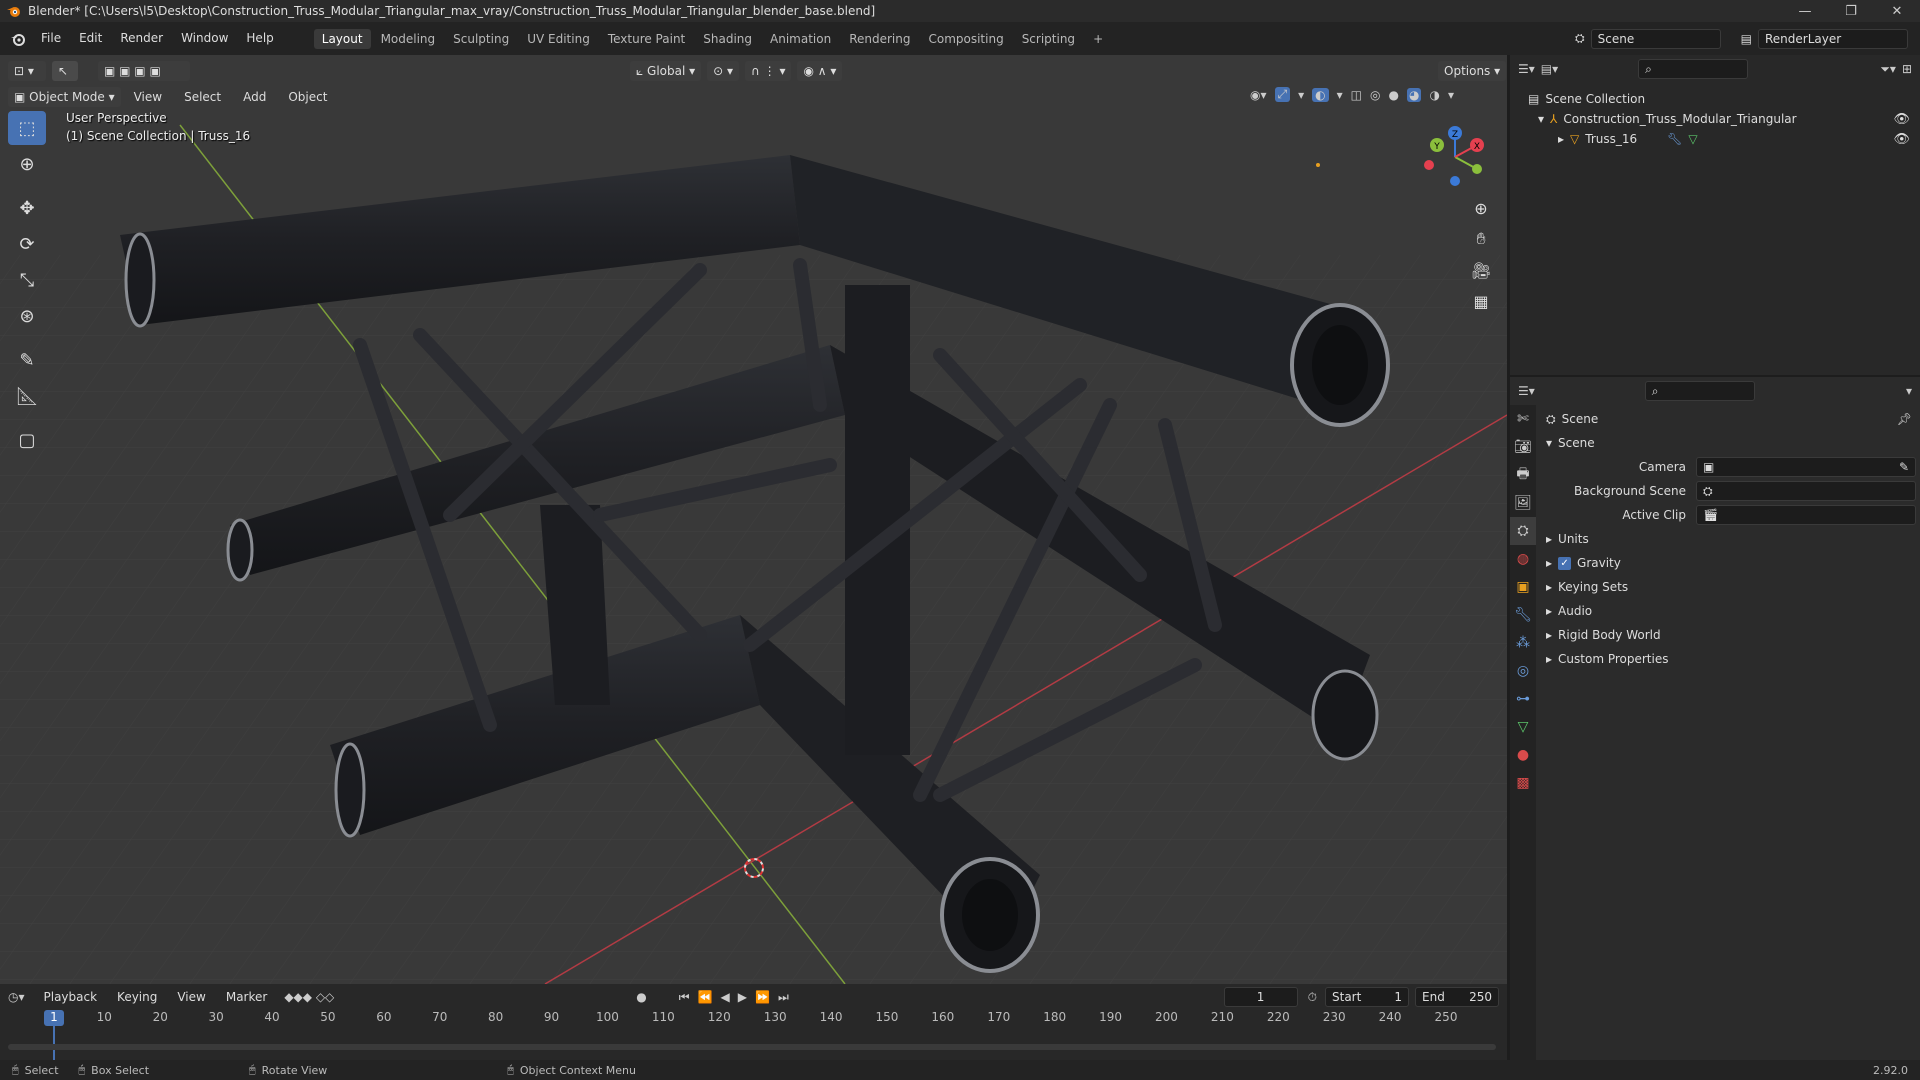  What do you see at coordinates (1561, 139) in the screenshot?
I see `expand-arrow-icon: ▸` at bounding box center [1561, 139].